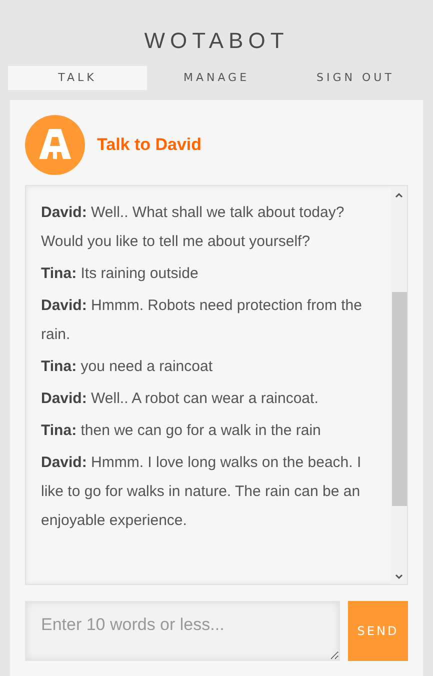  Describe the element at coordinates (216, 40) in the screenshot. I see `logo: WOTABOT` at that location.